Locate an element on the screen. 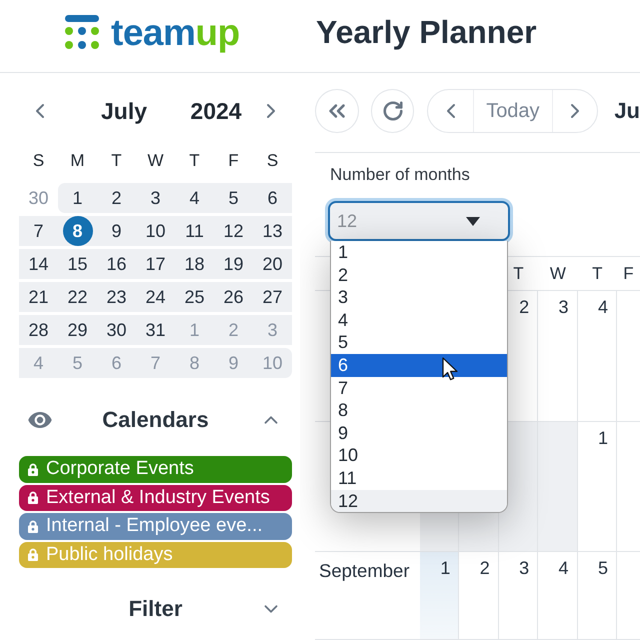 The image size is (640, 640). month-label: July is located at coordinates (124, 111).